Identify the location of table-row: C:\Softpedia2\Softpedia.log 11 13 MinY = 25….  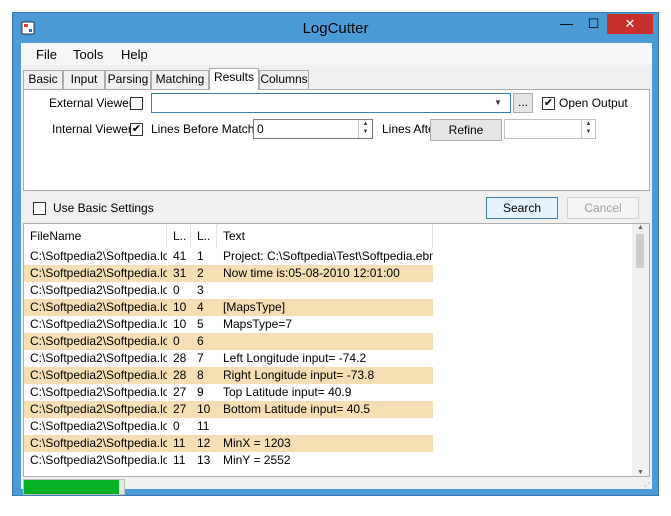
(329, 460).